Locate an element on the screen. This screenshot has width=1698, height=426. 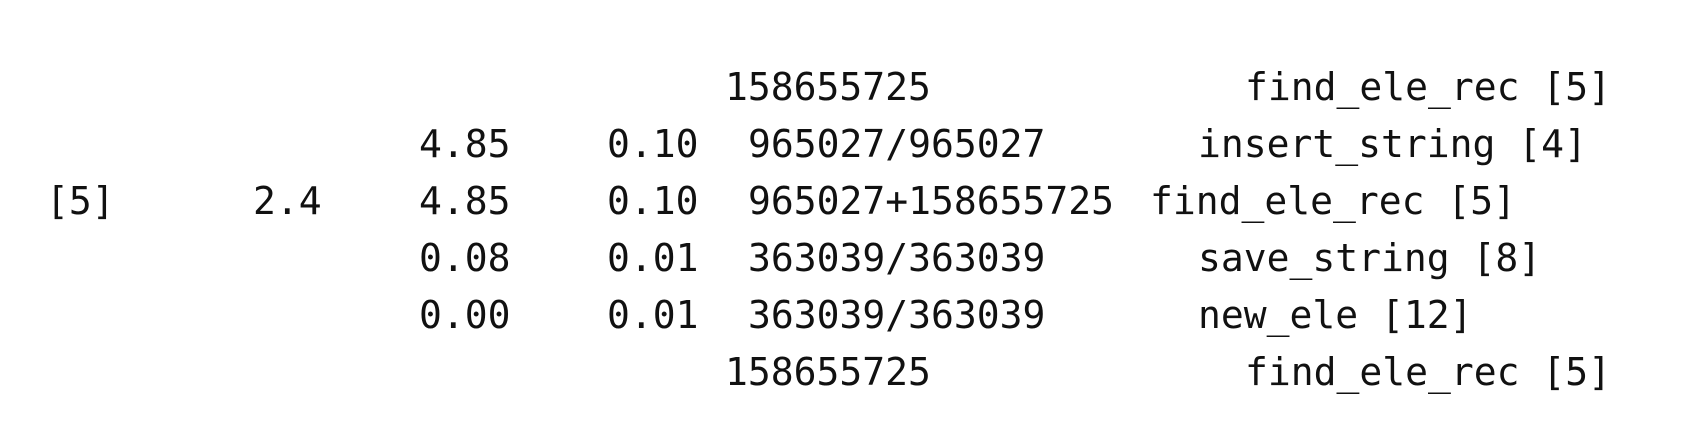
called-count: 965027+158655725 is located at coordinates (931, 201).